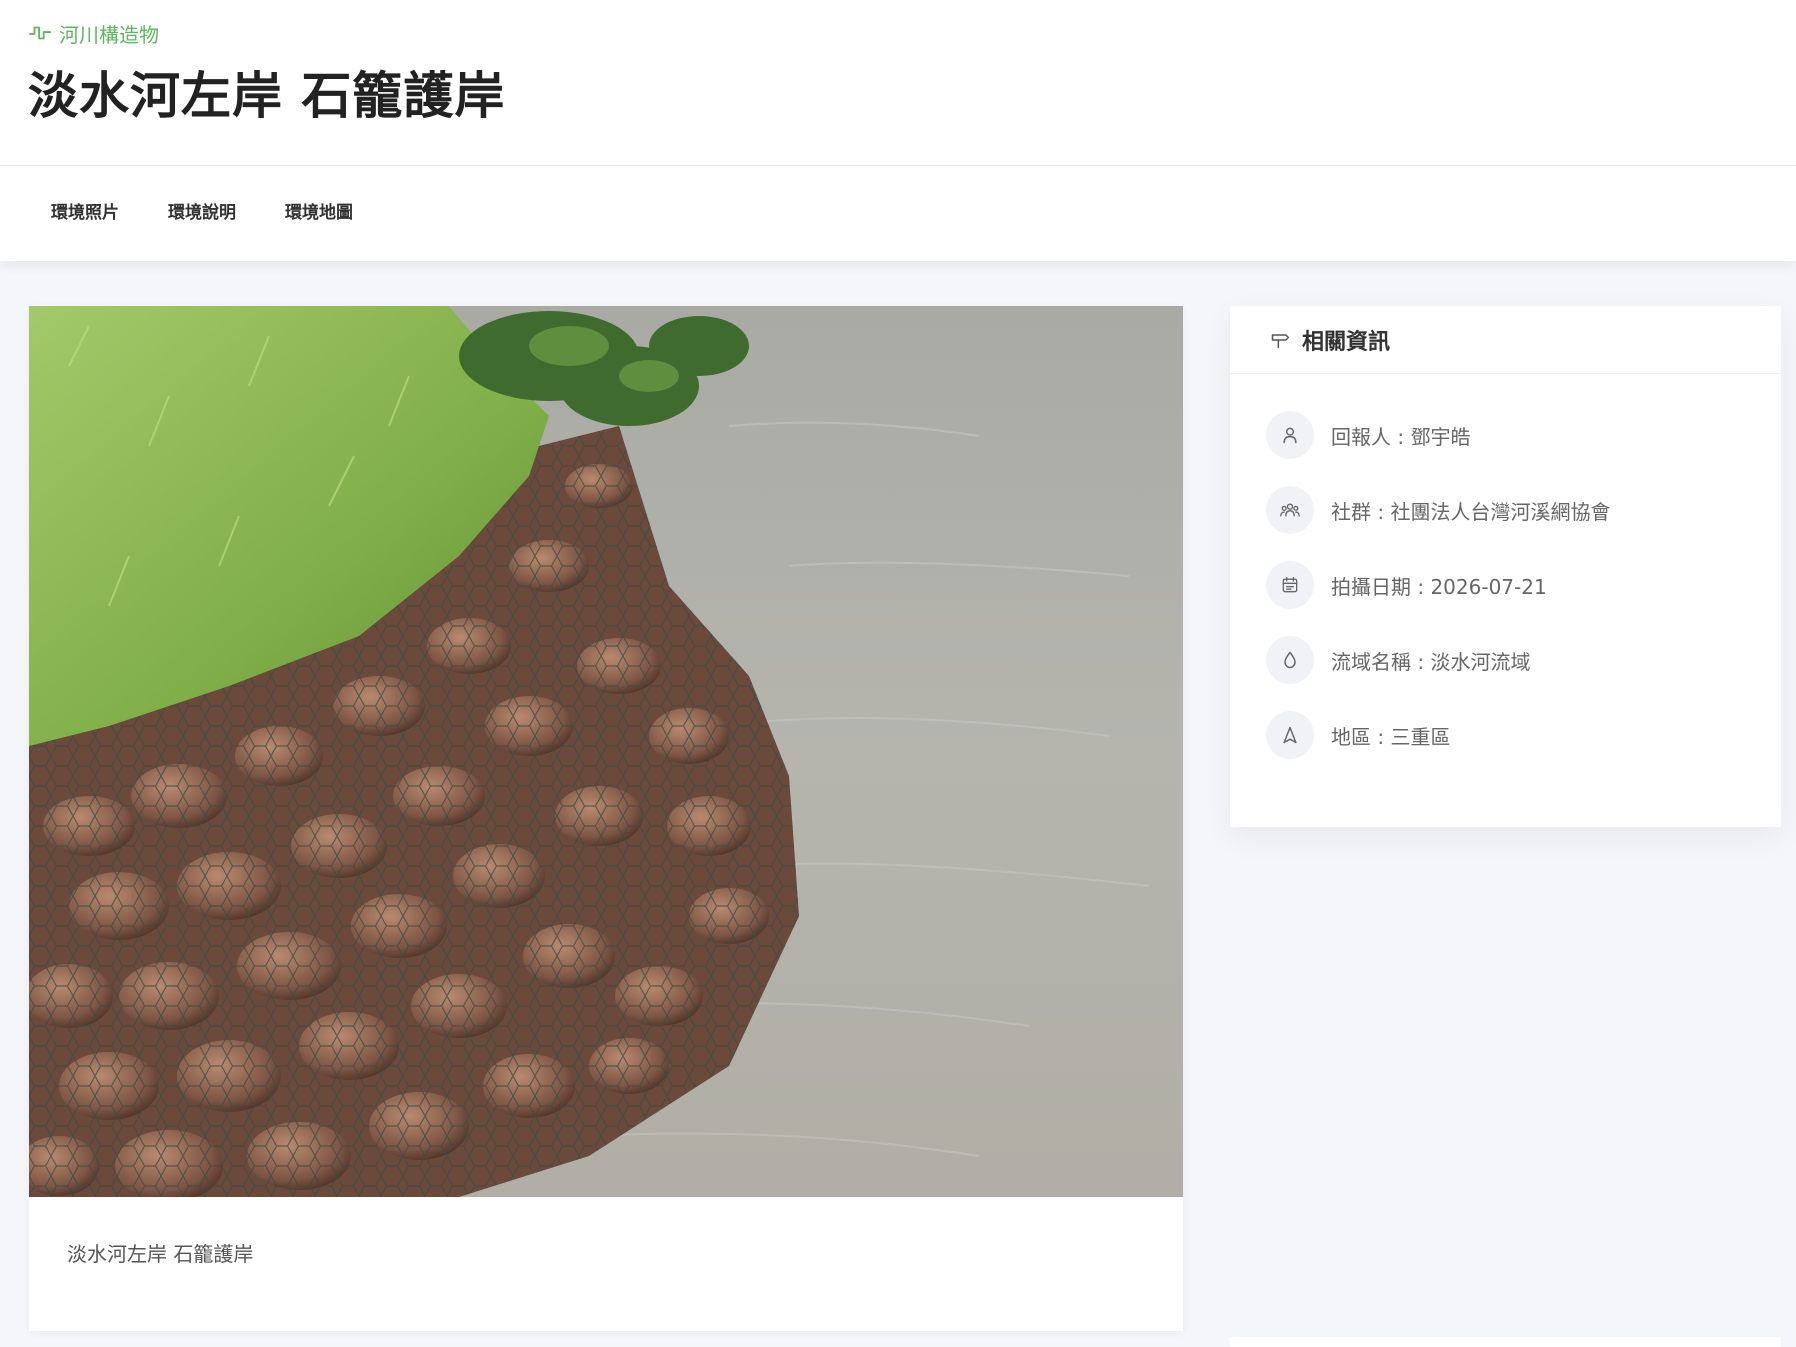  Describe the element at coordinates (1290, 660) in the screenshot. I see `water-drop-icon` at that location.